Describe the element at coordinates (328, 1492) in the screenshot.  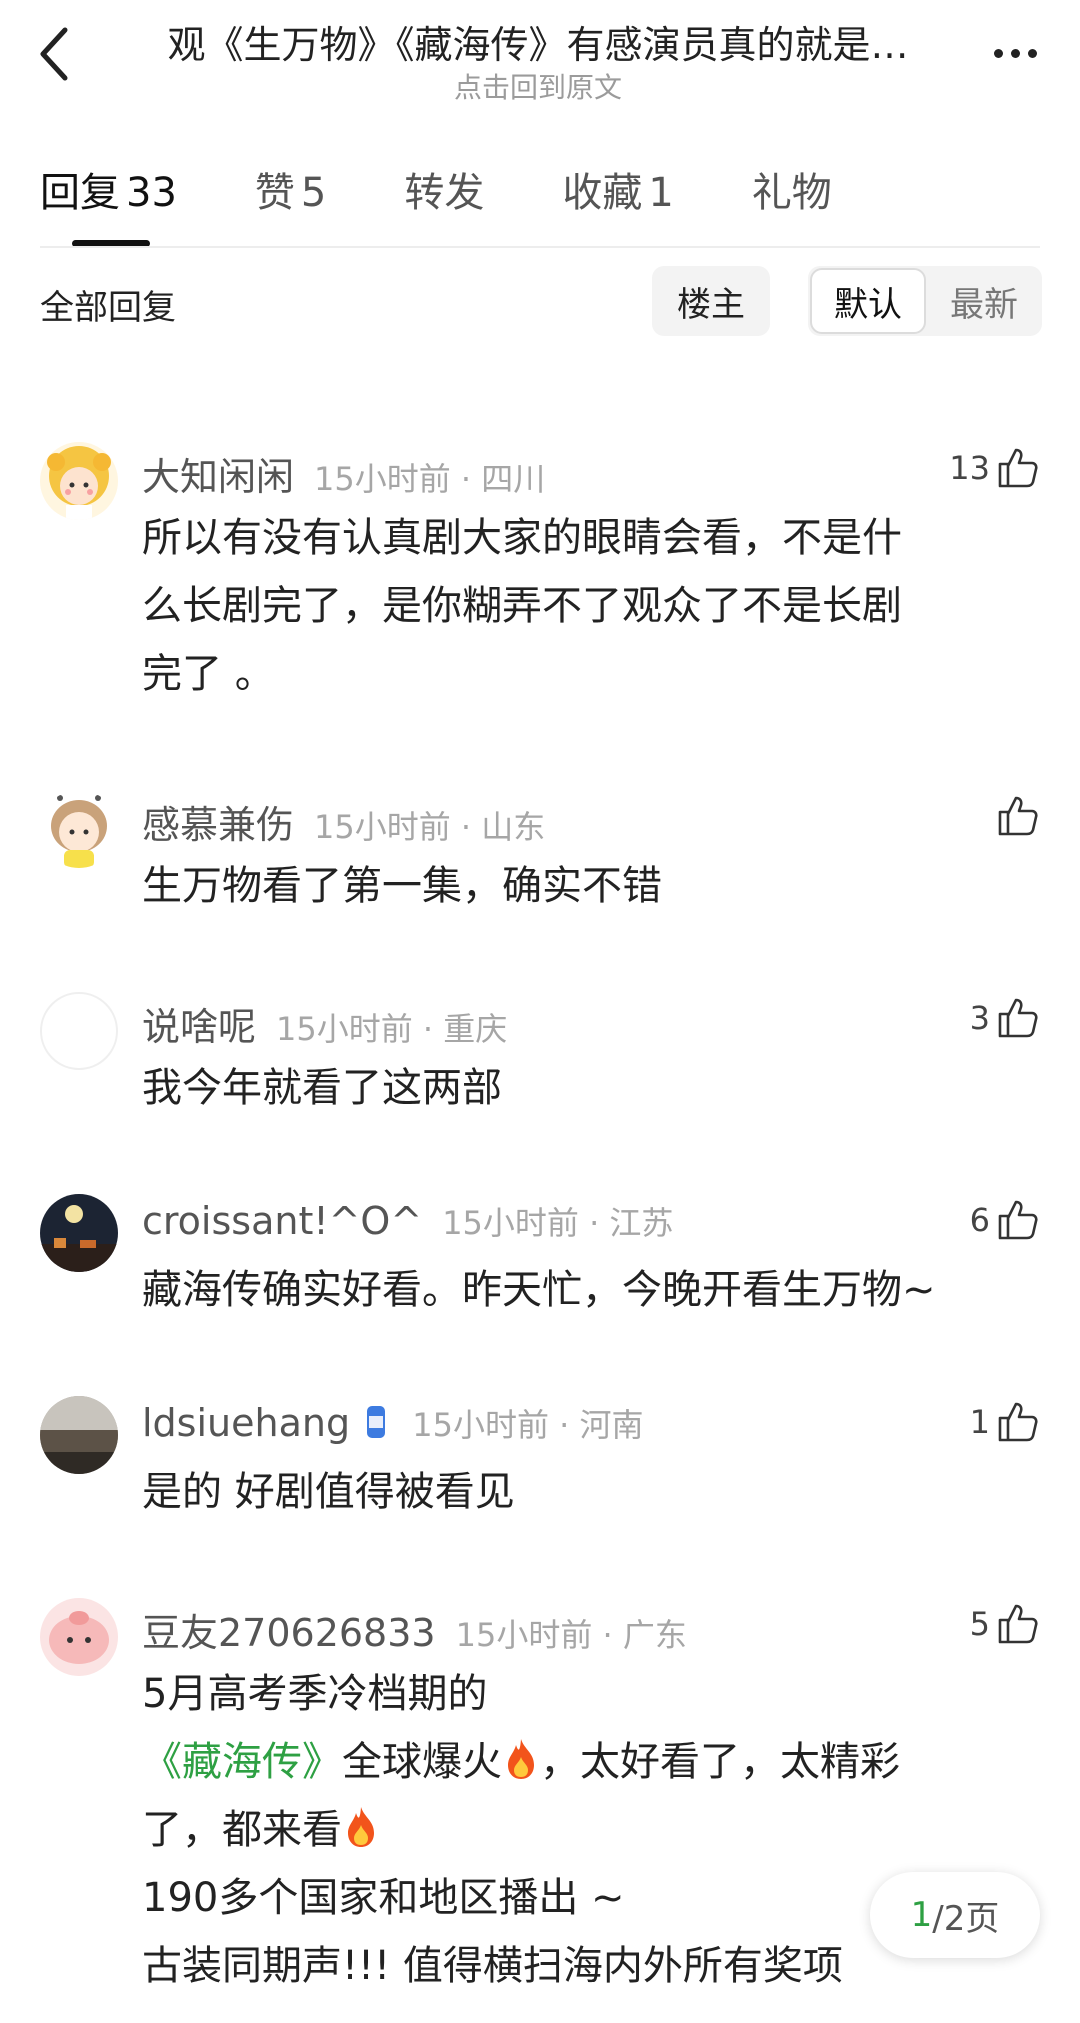
I see `text-line: 是的 好剧值得被看见` at that location.